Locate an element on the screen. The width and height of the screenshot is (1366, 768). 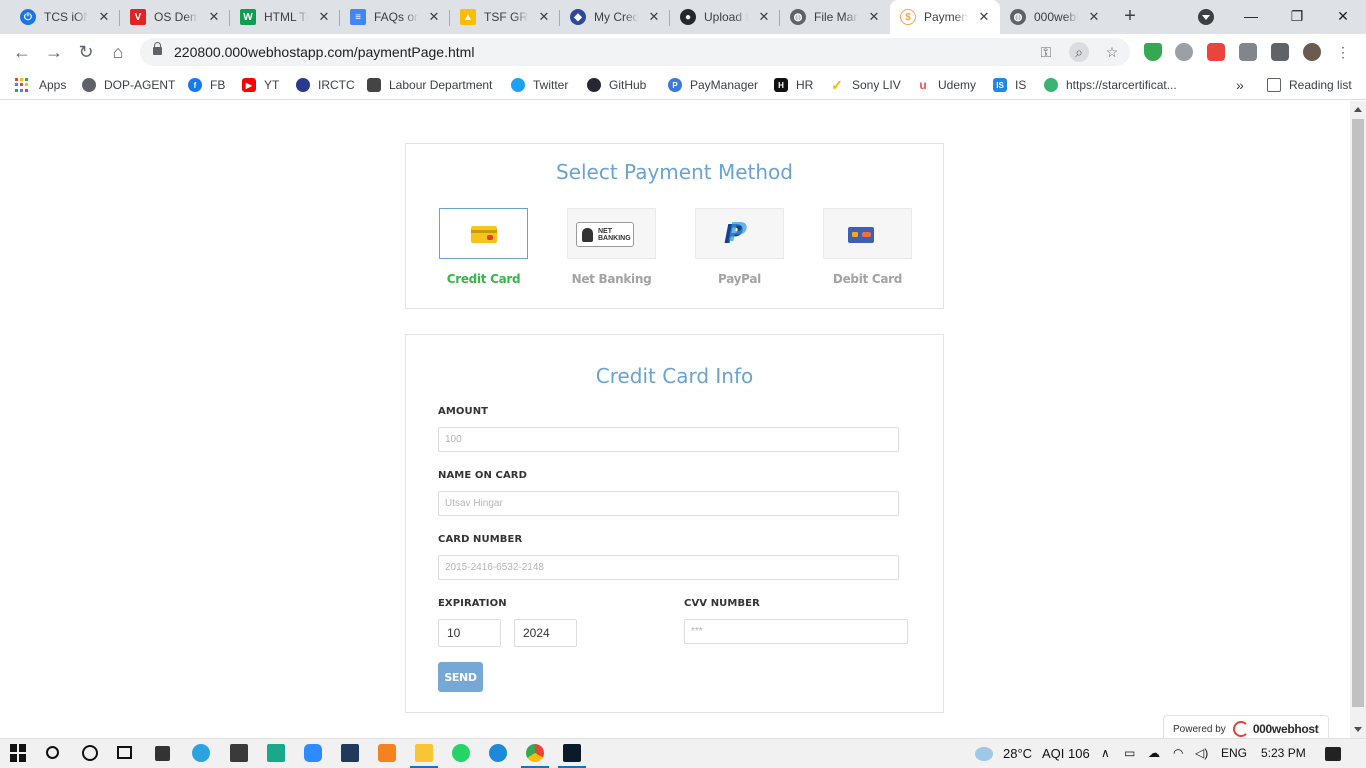
bookmark-hr: H HR is located at coordinates (793, 85).